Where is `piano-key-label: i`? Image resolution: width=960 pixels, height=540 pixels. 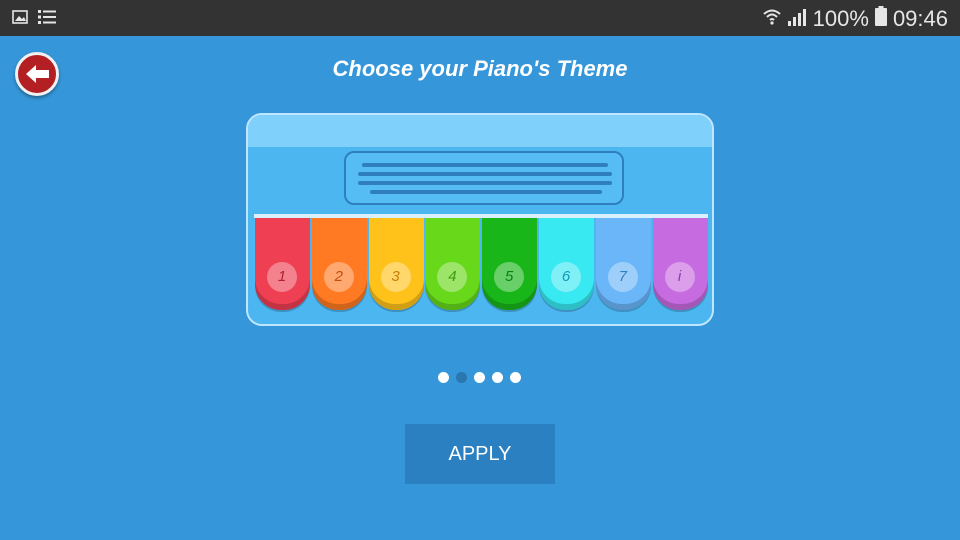 piano-key-label: i is located at coordinates (679, 277).